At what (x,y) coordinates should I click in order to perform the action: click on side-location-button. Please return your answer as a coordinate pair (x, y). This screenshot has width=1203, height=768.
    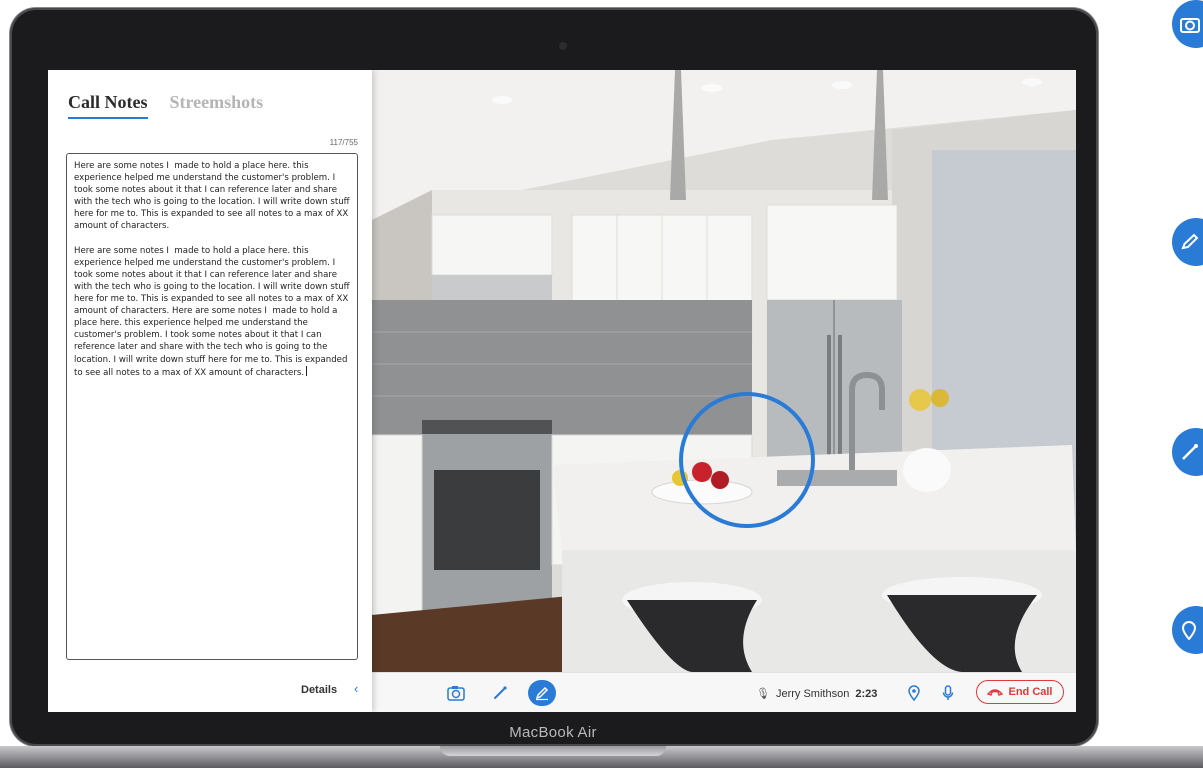
    Looking at the image, I should click on (1187, 630).